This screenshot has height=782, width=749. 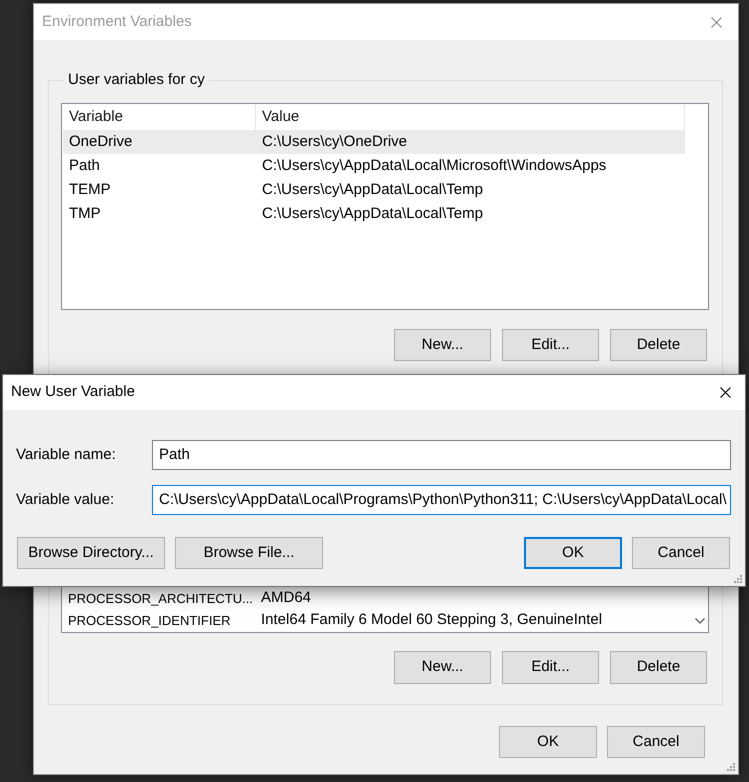 I want to click on variable-value-cell-text: AMD64, so click(x=286, y=598).